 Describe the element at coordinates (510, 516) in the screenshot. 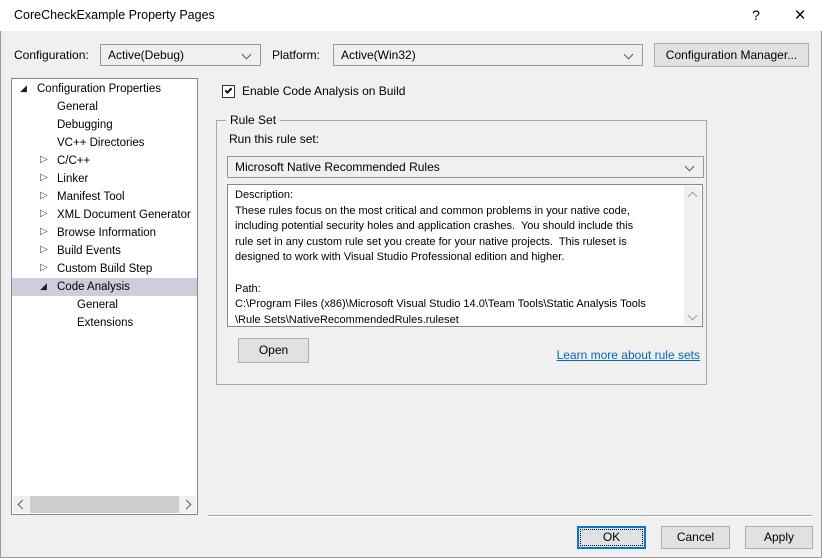

I see `footer-separator` at that location.